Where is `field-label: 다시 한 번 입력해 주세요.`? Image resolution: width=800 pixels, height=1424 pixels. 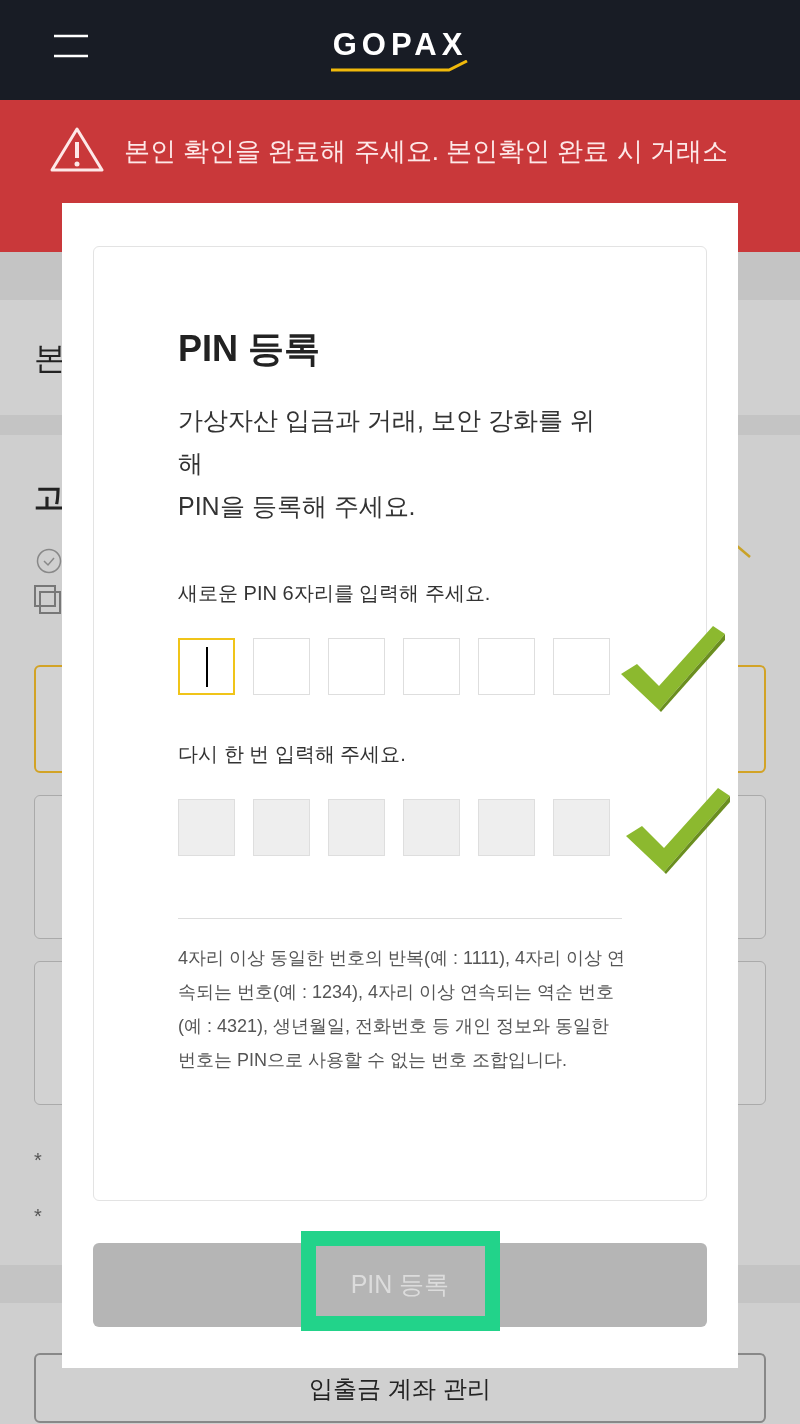 field-label: 다시 한 번 입력해 주세요. is located at coordinates (292, 754).